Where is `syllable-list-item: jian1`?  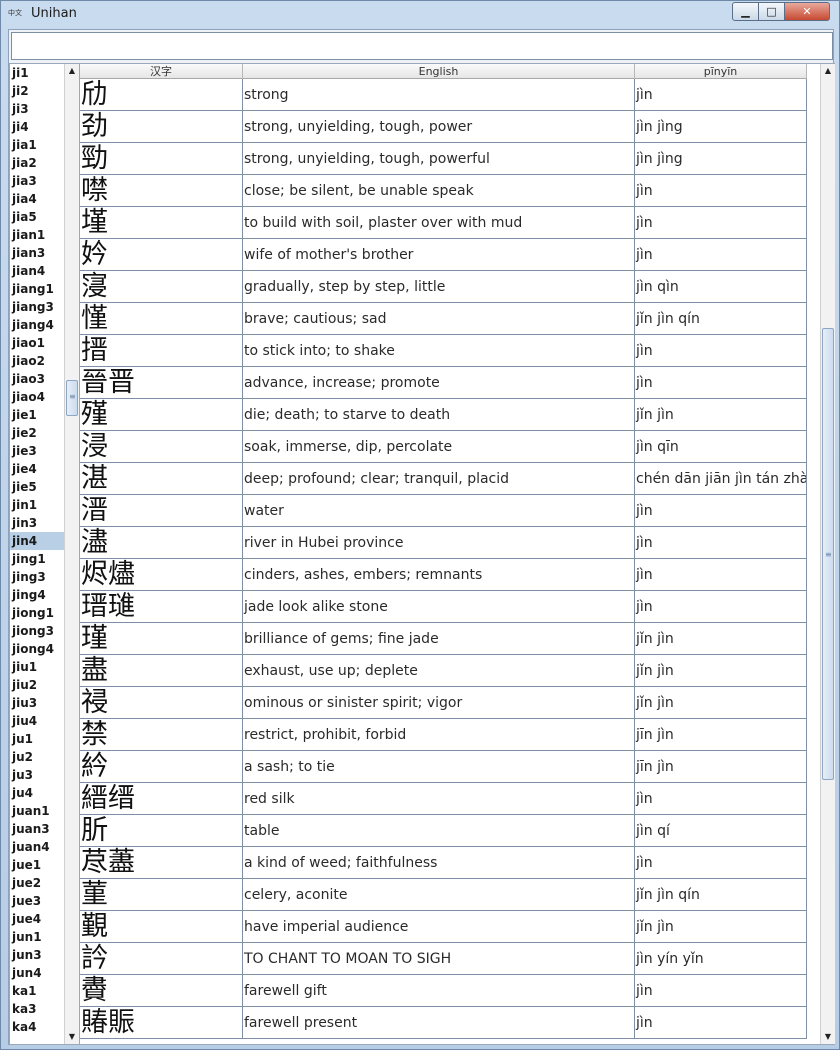 syllable-list-item: jian1 is located at coordinates (37, 235).